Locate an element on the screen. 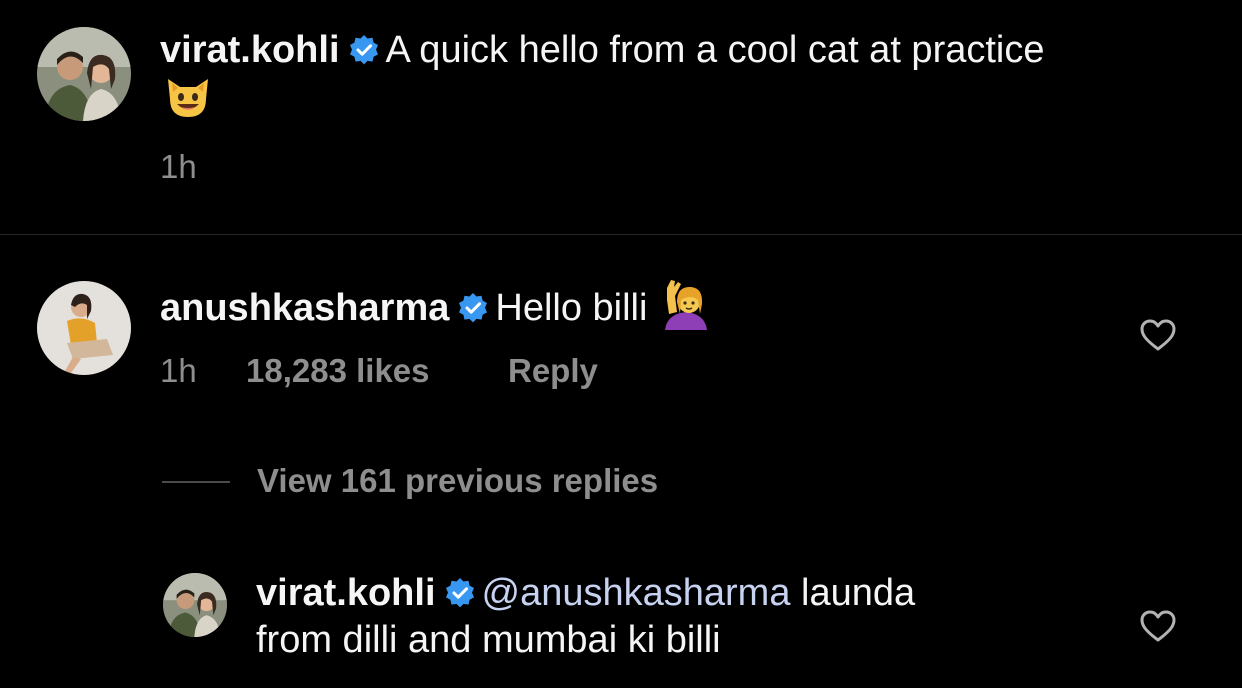 This screenshot has width=1242, height=688. comment-avatar is located at coordinates (84, 328).